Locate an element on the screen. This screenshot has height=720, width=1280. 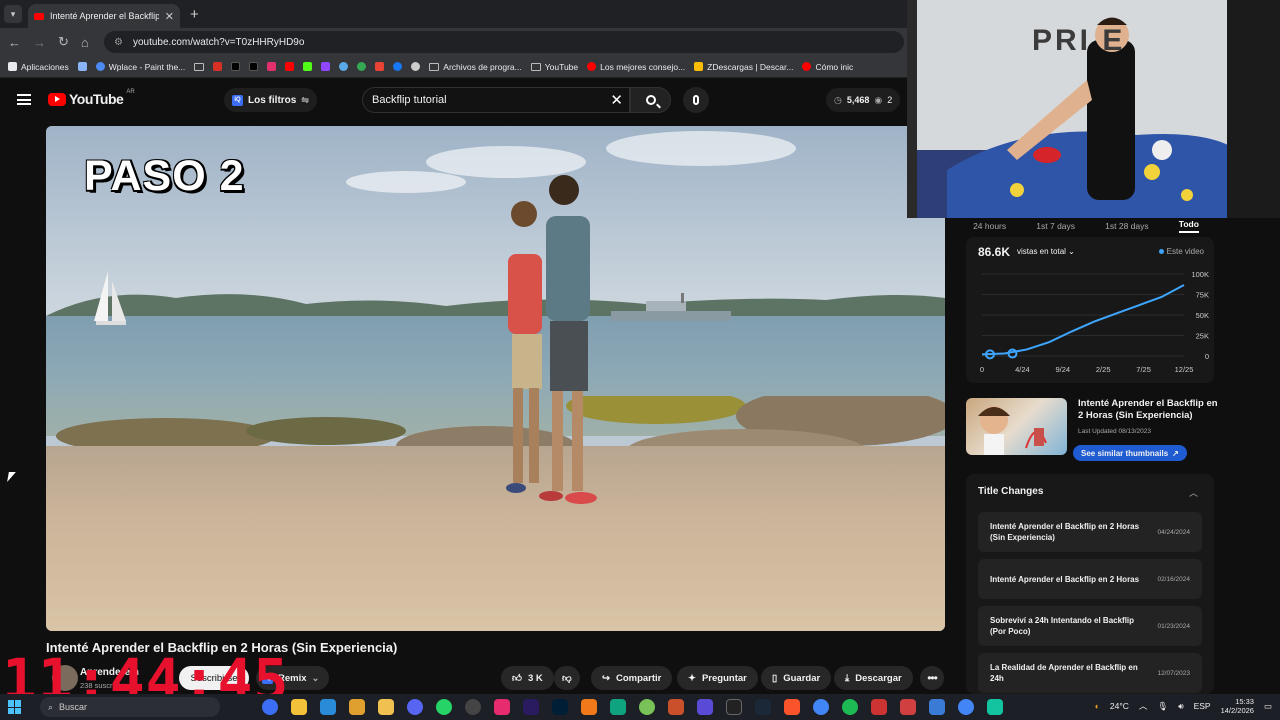
zdescargas-icon is located at coordinates (699, 66).